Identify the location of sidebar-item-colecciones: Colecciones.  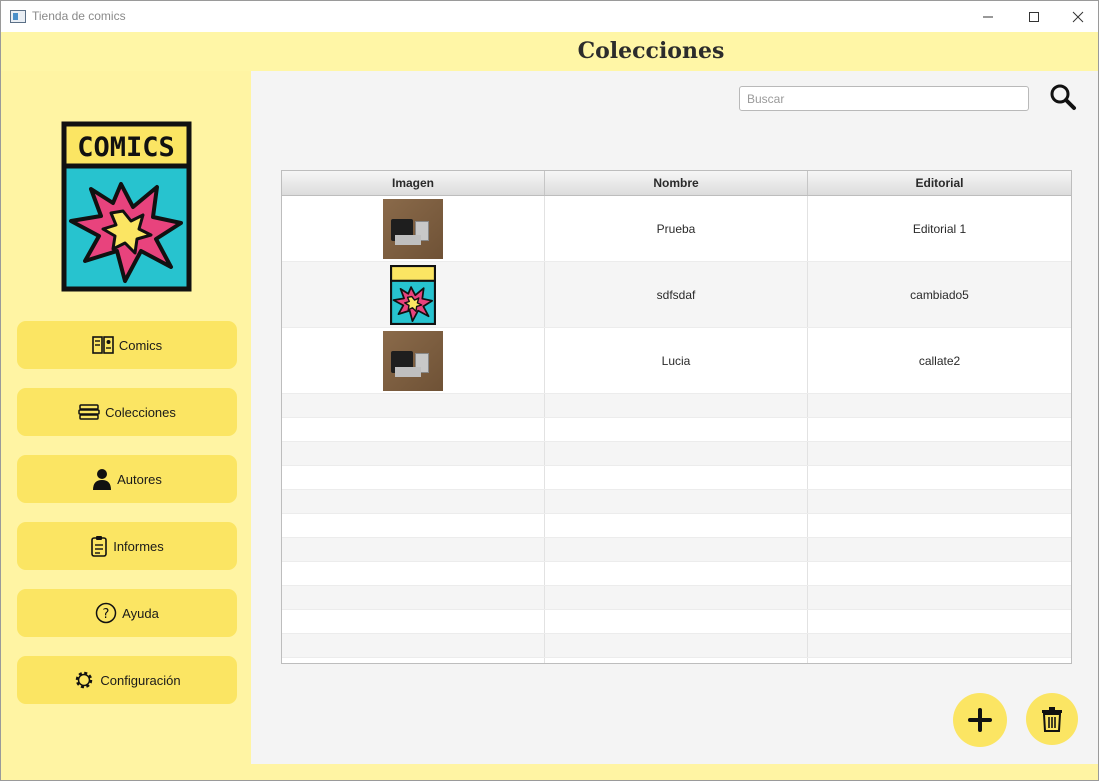
(127, 412).